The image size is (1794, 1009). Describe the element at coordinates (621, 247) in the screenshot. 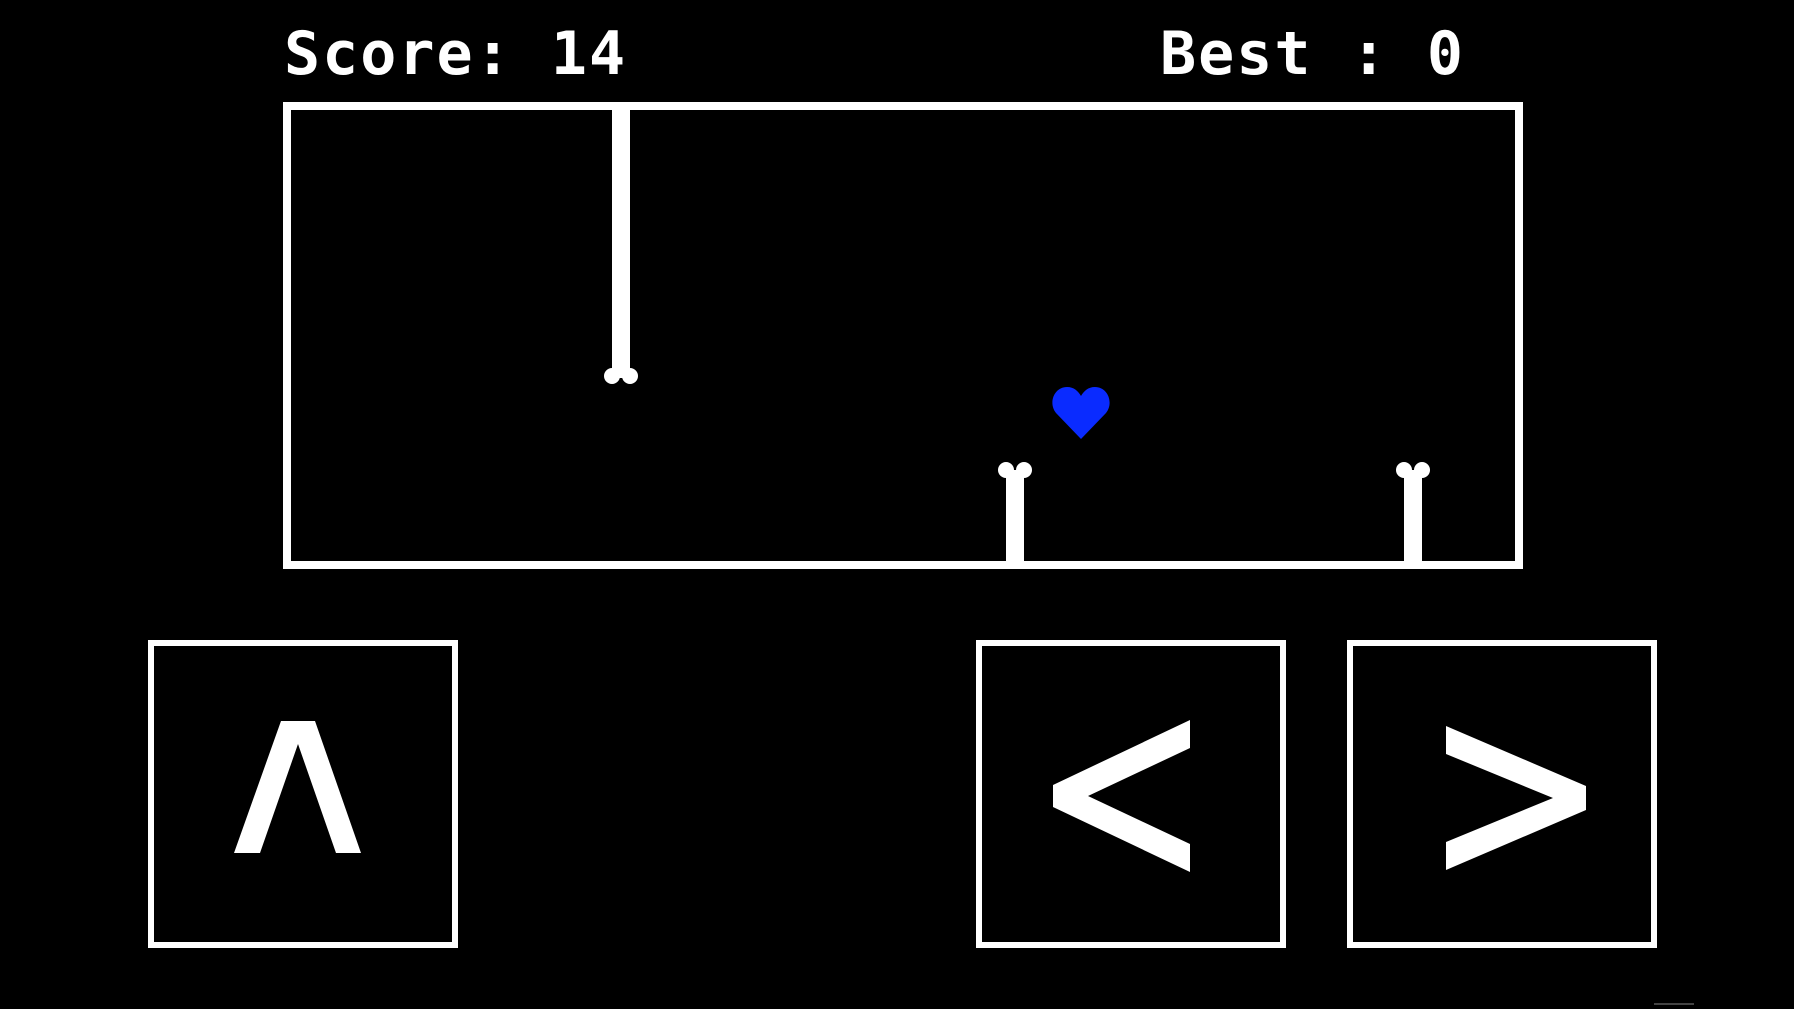

I see `bone-top-hanging` at that location.